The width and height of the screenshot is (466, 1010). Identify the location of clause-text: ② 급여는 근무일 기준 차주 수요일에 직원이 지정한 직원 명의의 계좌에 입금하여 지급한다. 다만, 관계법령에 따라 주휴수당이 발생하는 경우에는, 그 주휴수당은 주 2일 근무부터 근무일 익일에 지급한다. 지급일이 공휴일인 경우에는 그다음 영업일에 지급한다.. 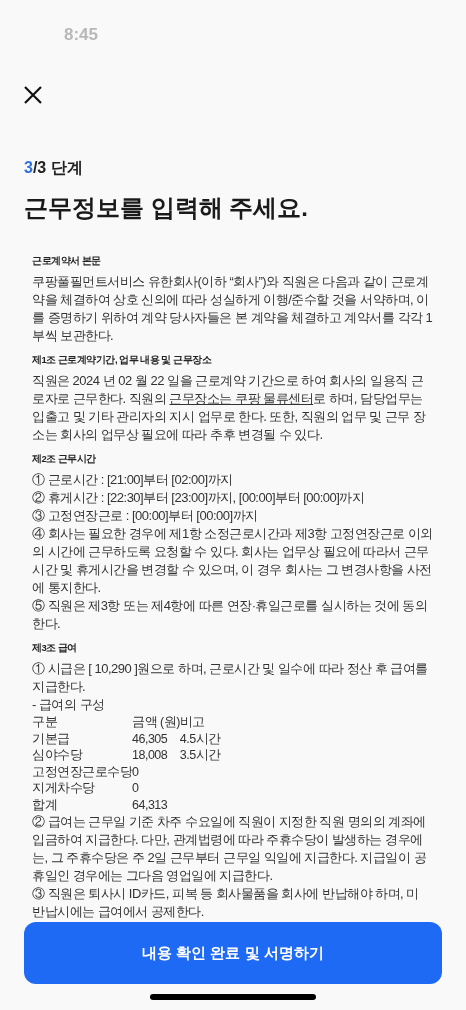
(230, 849).